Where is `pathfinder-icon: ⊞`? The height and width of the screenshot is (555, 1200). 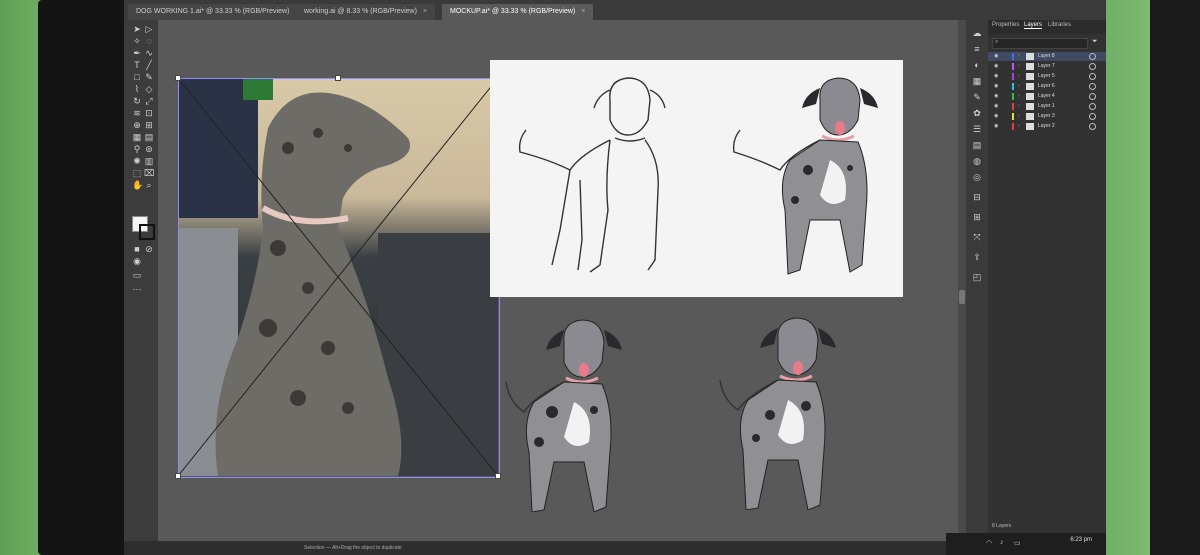
pathfinder-icon: ⊞ is located at coordinates (977, 217).